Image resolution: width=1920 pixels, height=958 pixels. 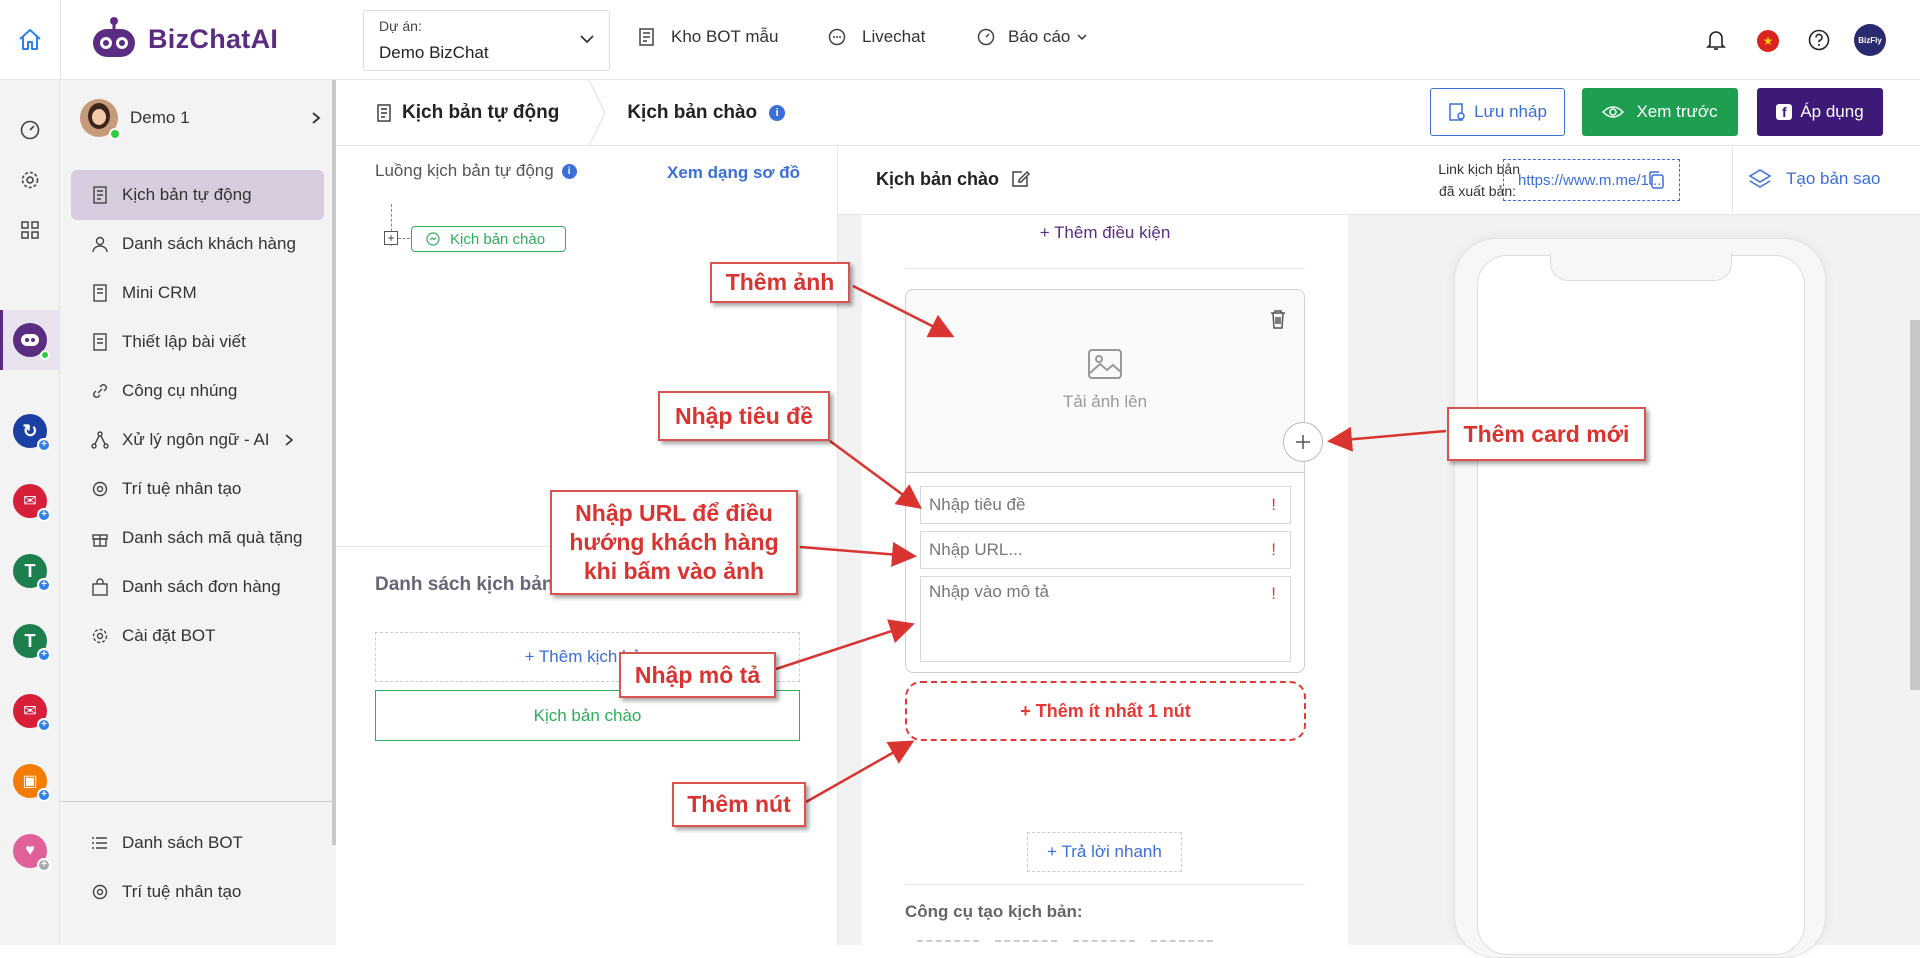 I want to click on nav-bao-cao: Báo cáo, so click(x=1032, y=37).